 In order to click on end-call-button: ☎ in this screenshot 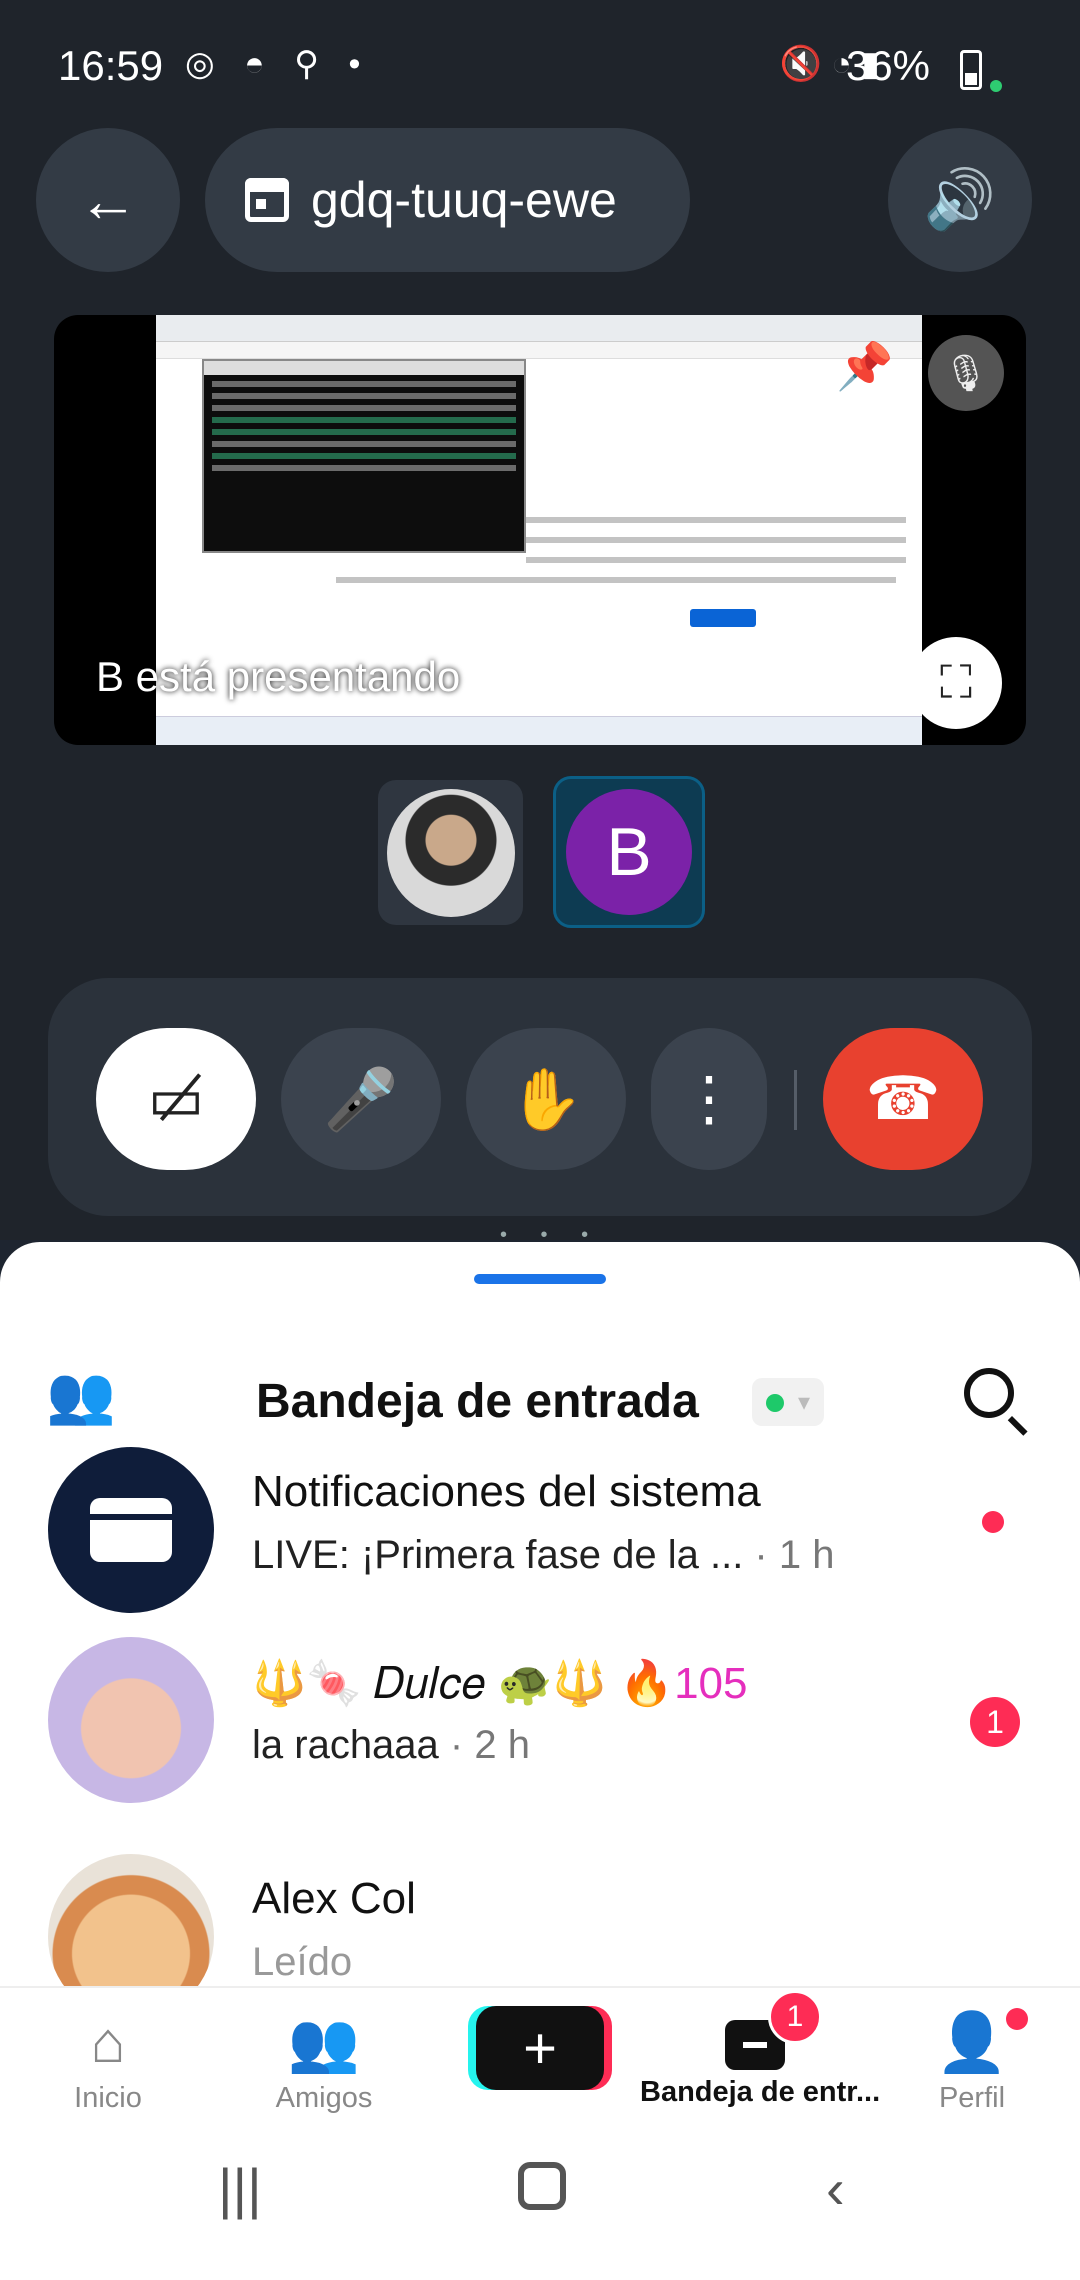, I will do `click(903, 1099)`.